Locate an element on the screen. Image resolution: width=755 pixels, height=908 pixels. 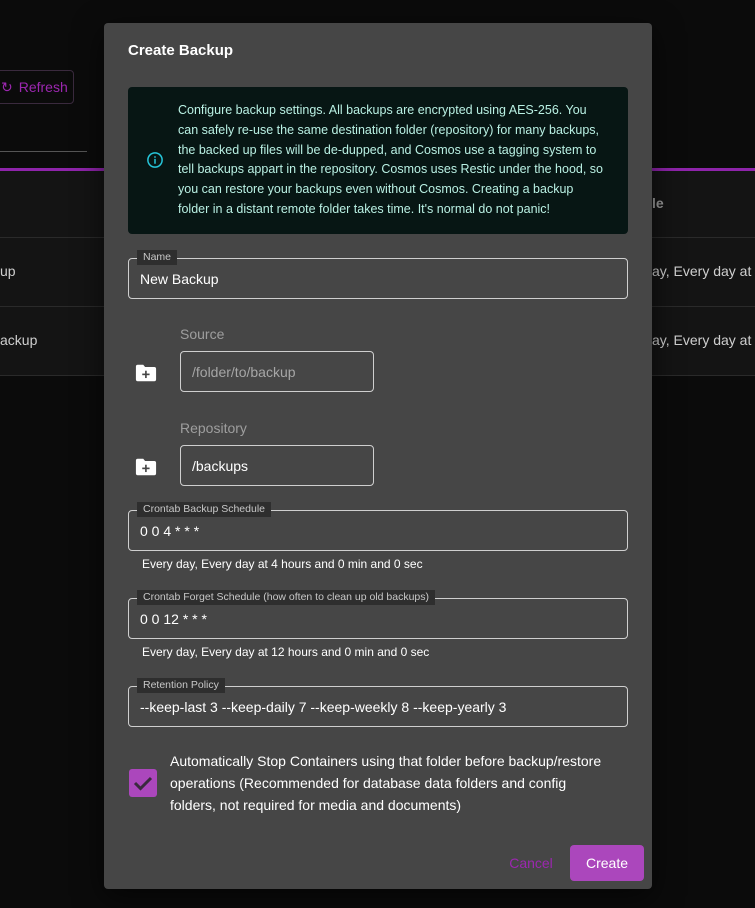
retention-policy-label: Retention Policy is located at coordinates (181, 685).